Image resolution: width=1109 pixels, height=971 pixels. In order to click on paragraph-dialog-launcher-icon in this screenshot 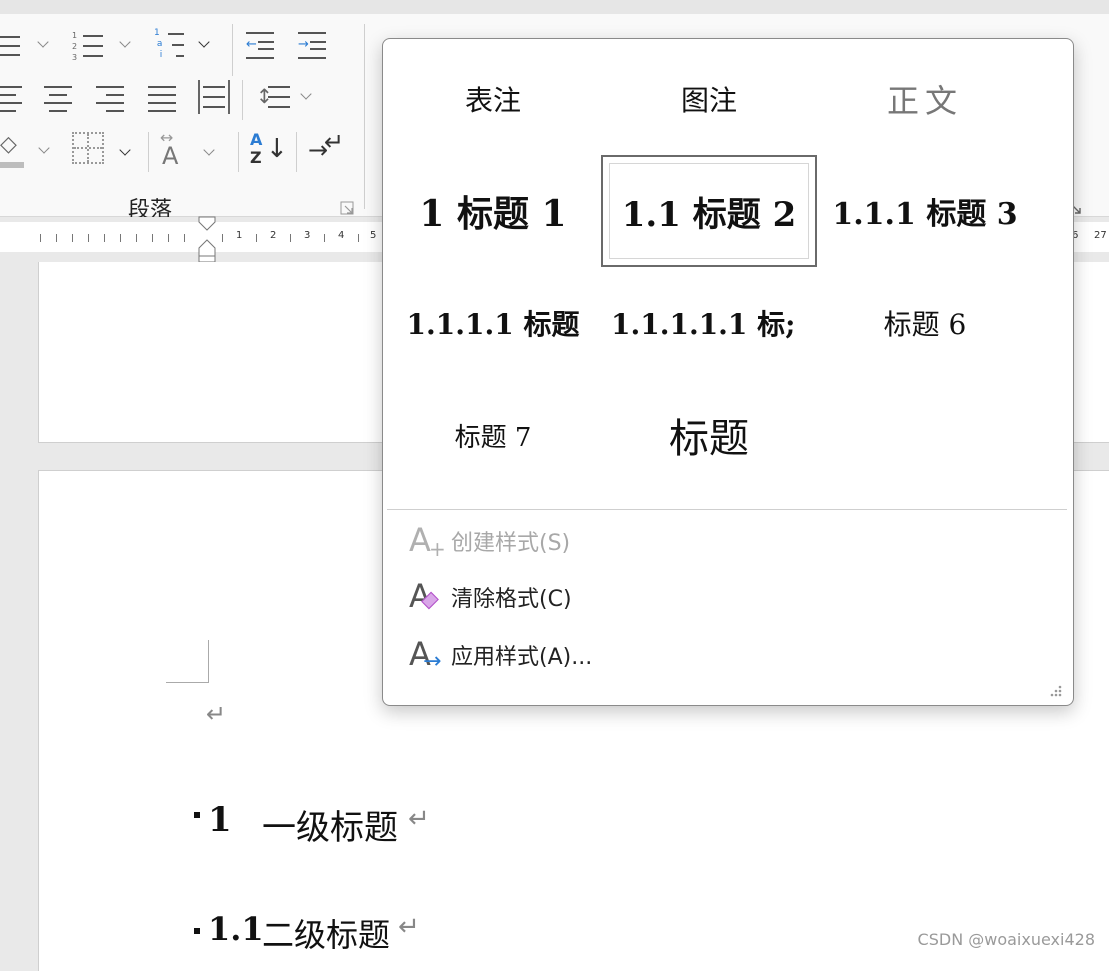, I will do `click(347, 207)`.